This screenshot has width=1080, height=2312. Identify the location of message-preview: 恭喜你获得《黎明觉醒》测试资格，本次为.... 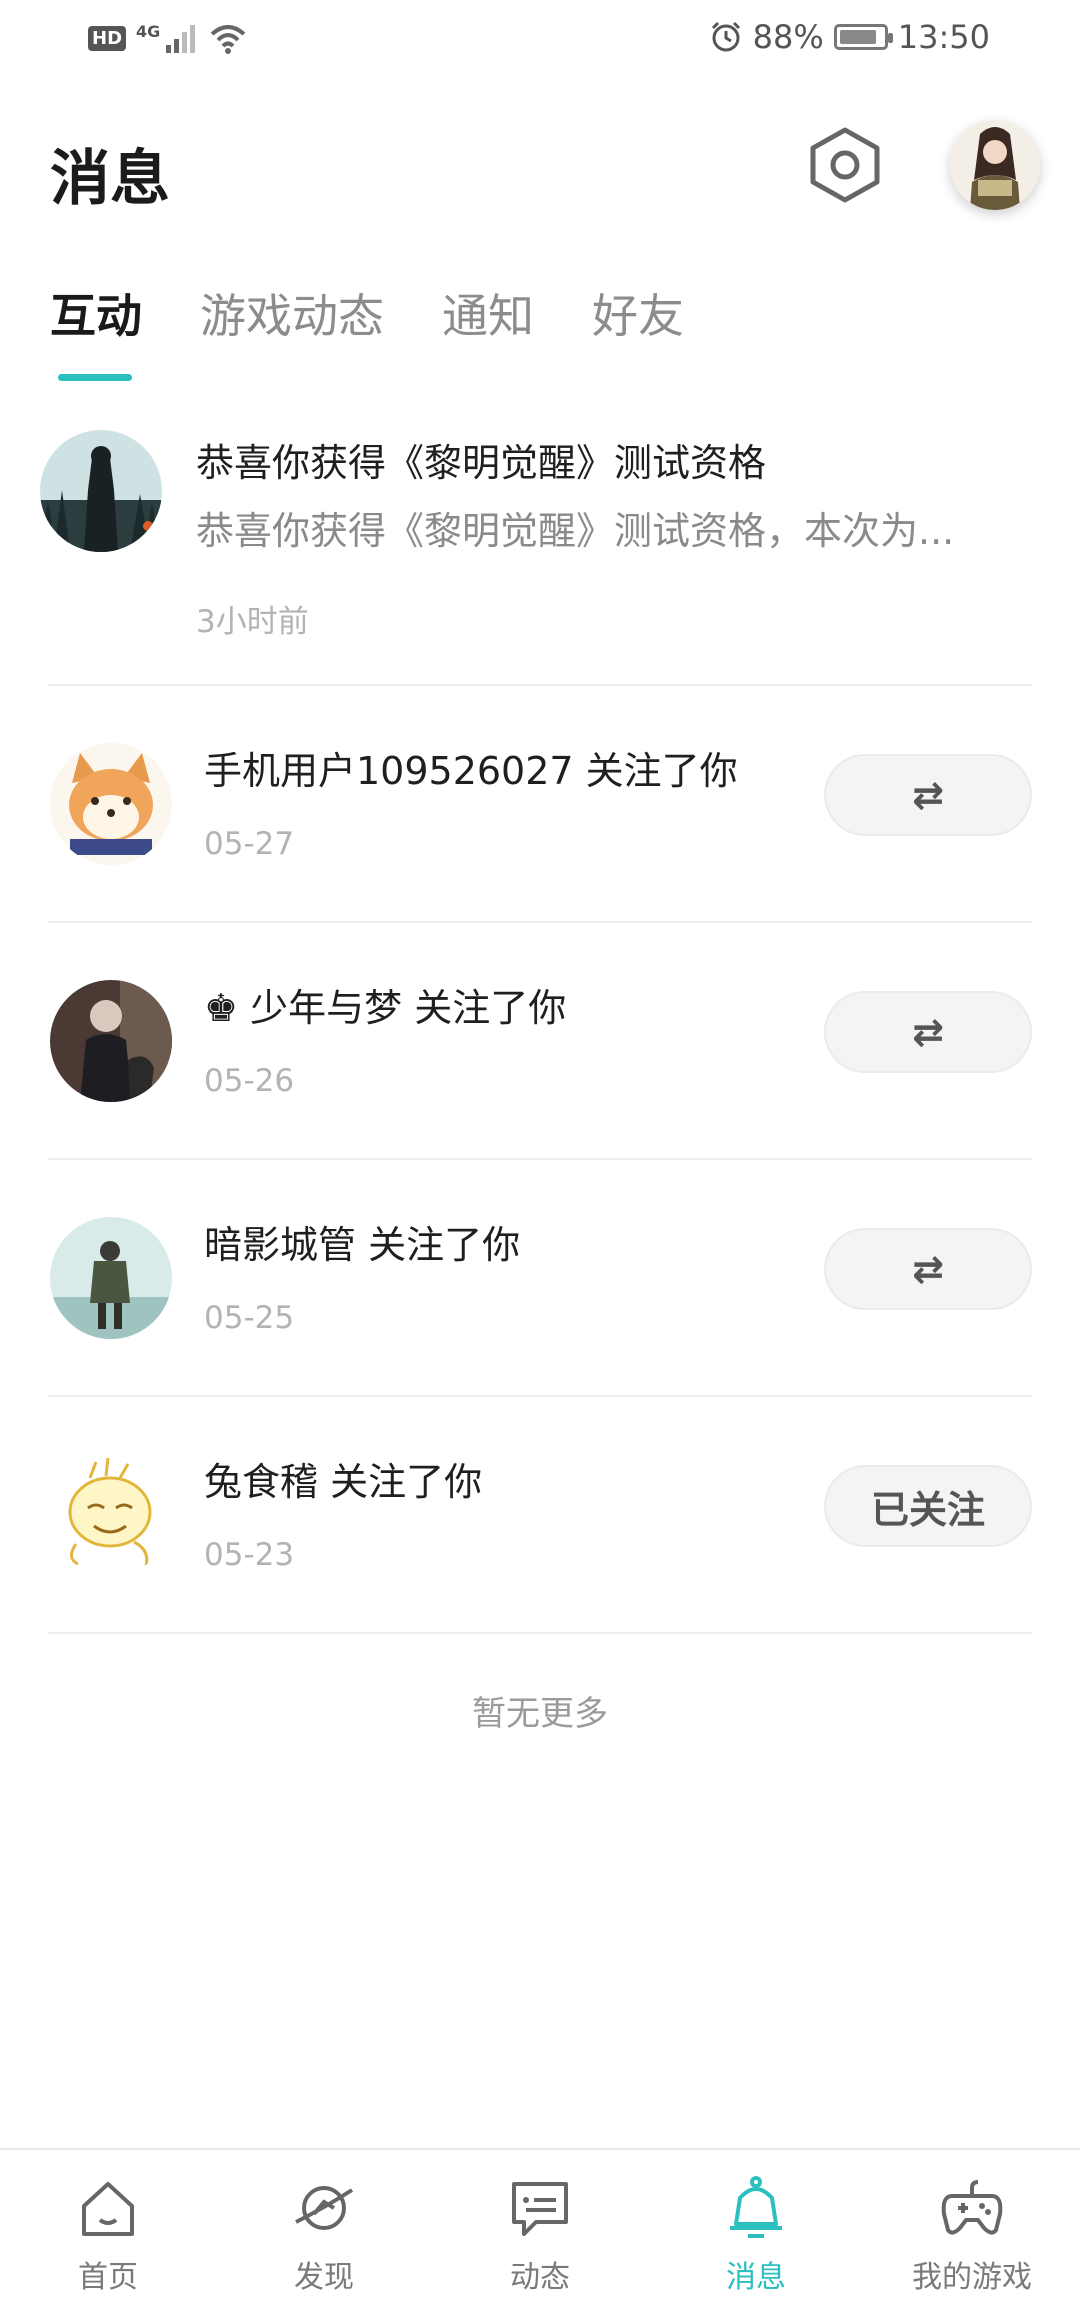
(575, 531).